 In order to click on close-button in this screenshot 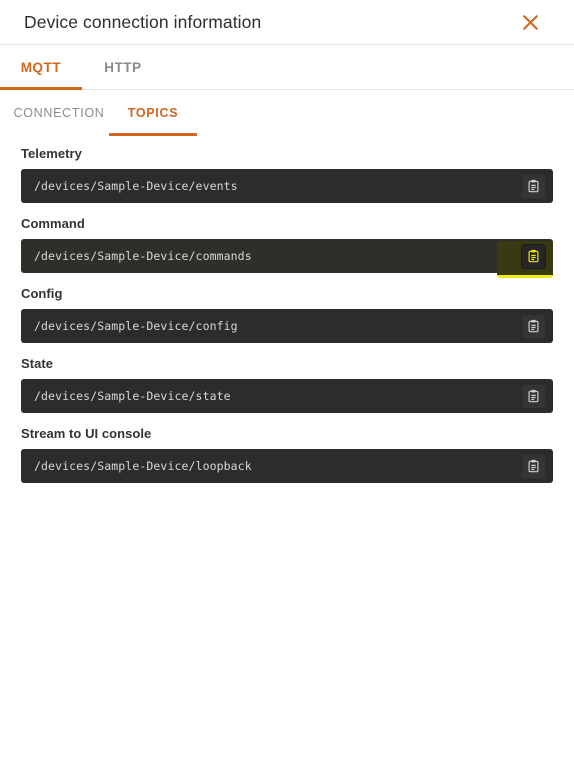, I will do `click(530, 22)`.